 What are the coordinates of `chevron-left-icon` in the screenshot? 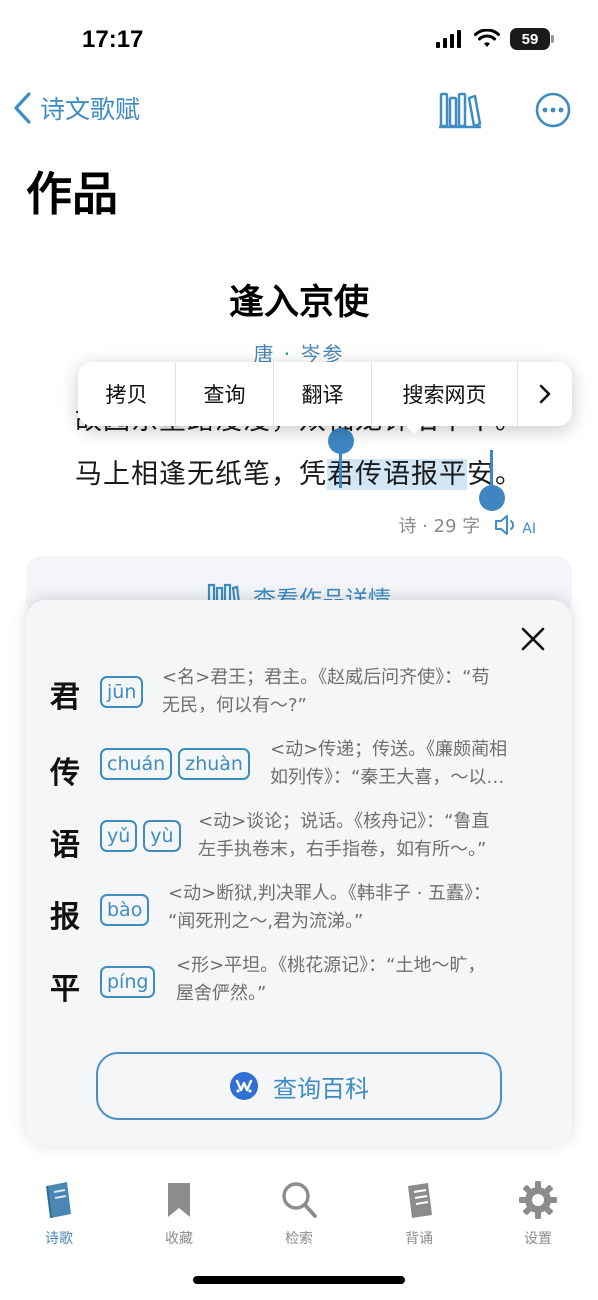 It's located at (22, 108).